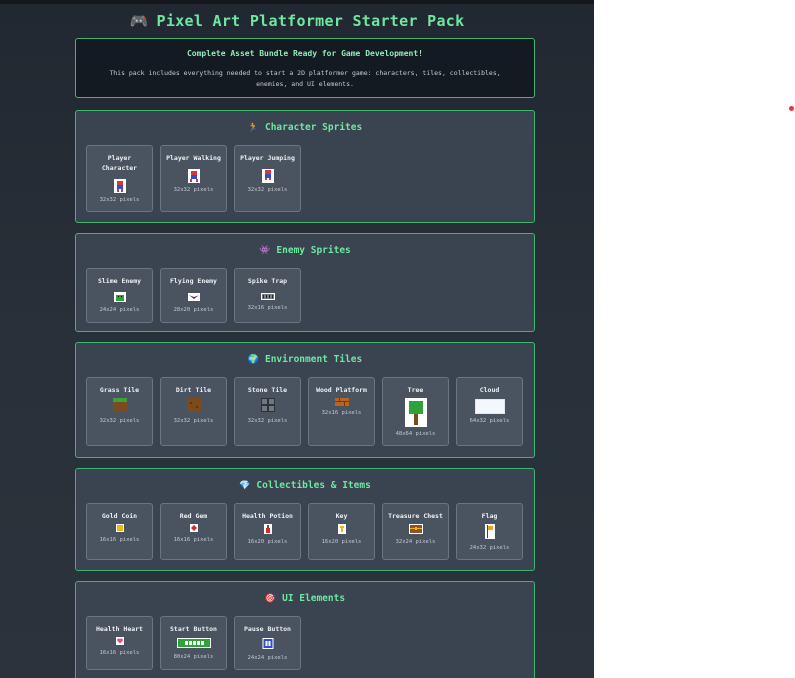 This screenshot has height=678, width=795. I want to click on wood-platform-sprite, so click(341, 402).